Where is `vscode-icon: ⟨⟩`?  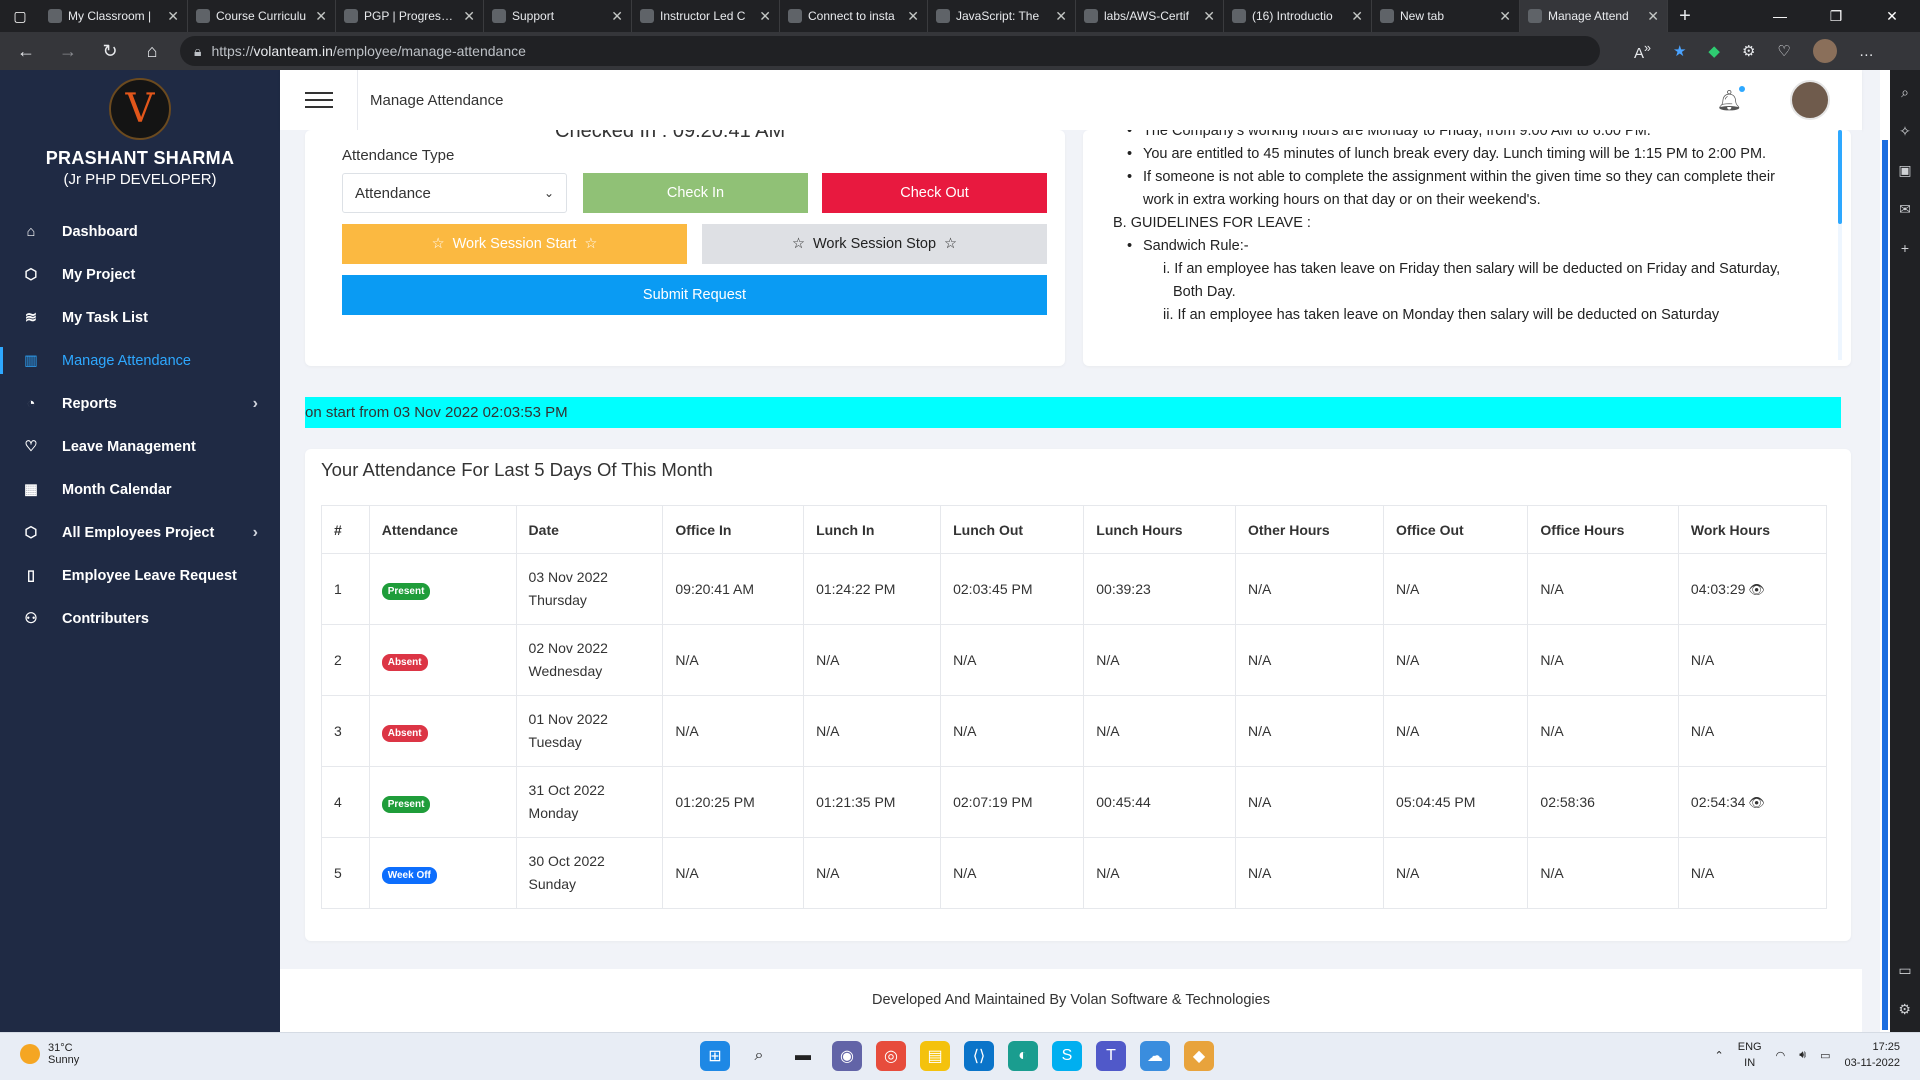
vscode-icon: ⟨⟩ is located at coordinates (979, 1056).